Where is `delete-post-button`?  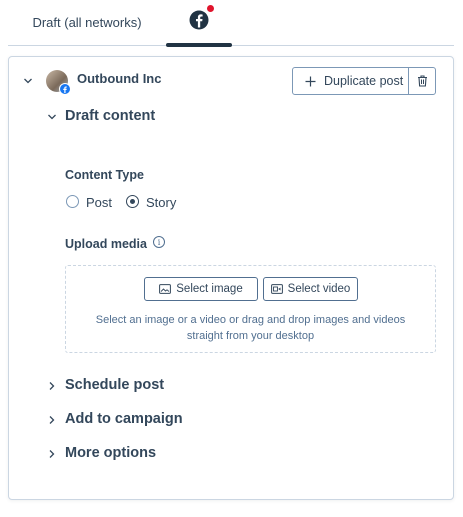 delete-post-button is located at coordinates (422, 81).